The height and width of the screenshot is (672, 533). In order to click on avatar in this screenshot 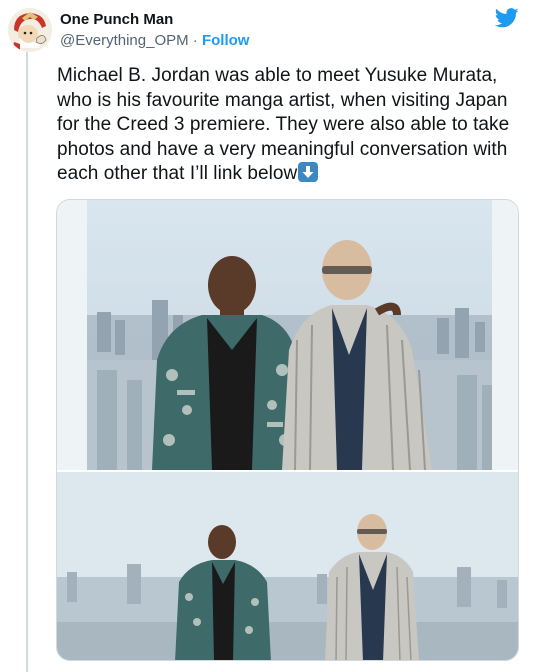, I will do `click(30, 30)`.